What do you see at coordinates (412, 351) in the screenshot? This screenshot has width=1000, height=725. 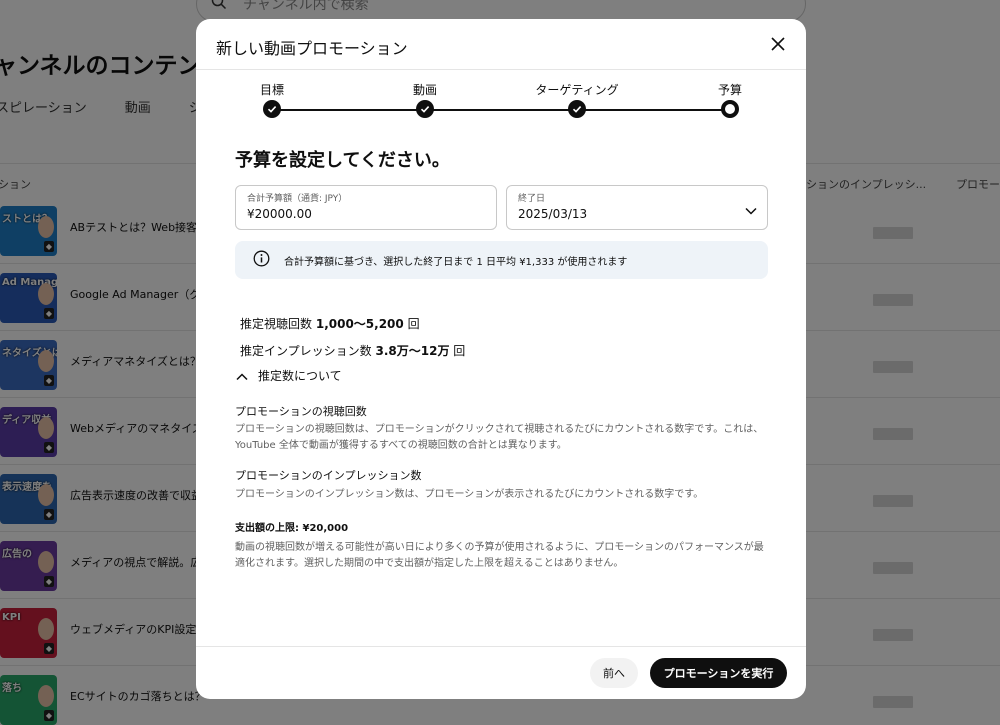 I see `estimated-impressions-value: 3.8万～12万` at bounding box center [412, 351].